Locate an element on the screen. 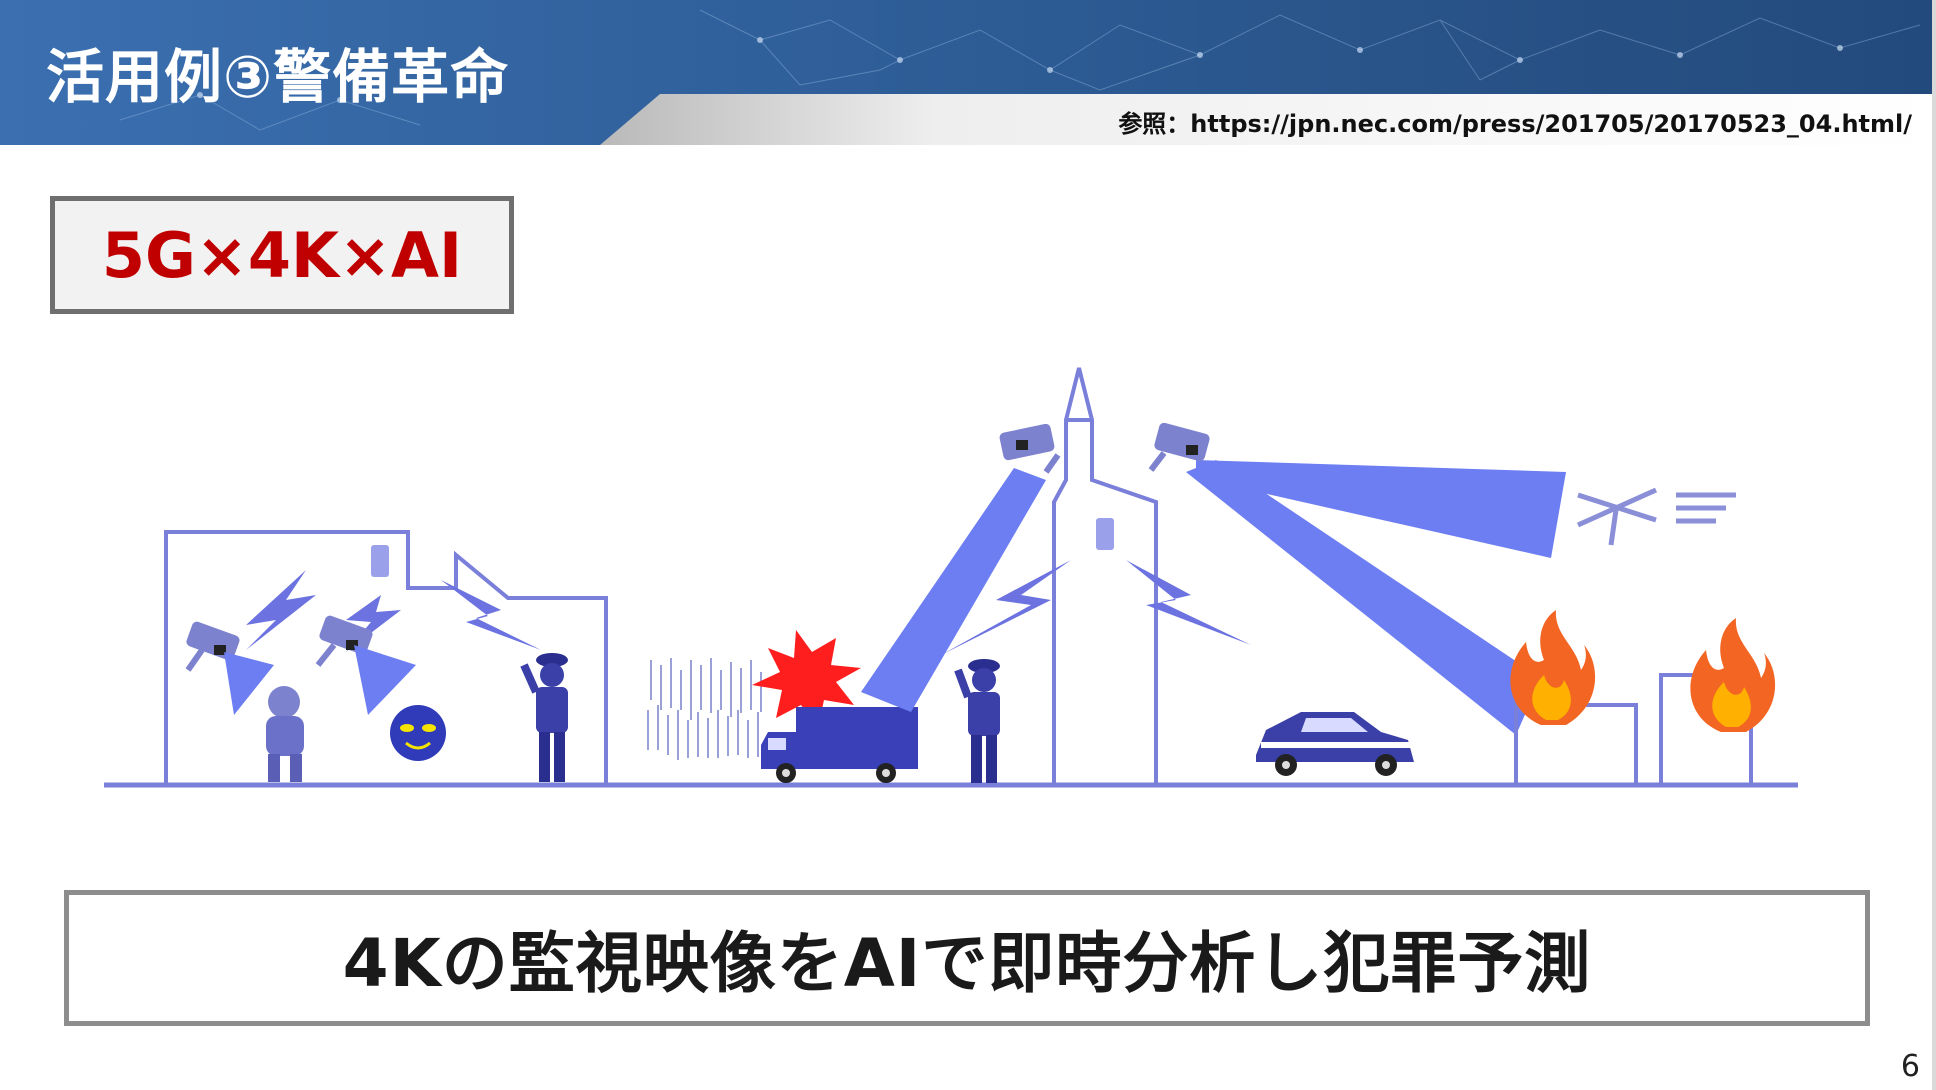 The image size is (1936, 1090). truck-icon is located at coordinates (839, 745).